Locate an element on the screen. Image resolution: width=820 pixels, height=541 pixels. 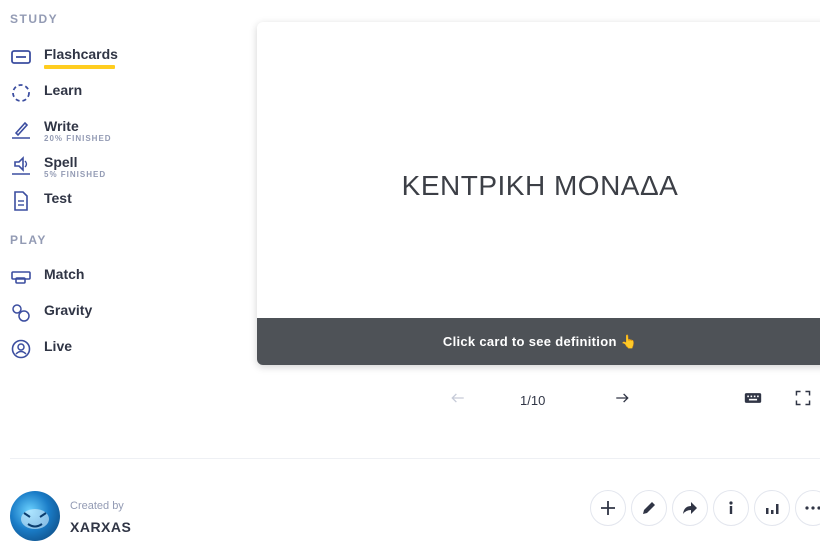
sidebar-item-label: Test is located at coordinates (58, 198).